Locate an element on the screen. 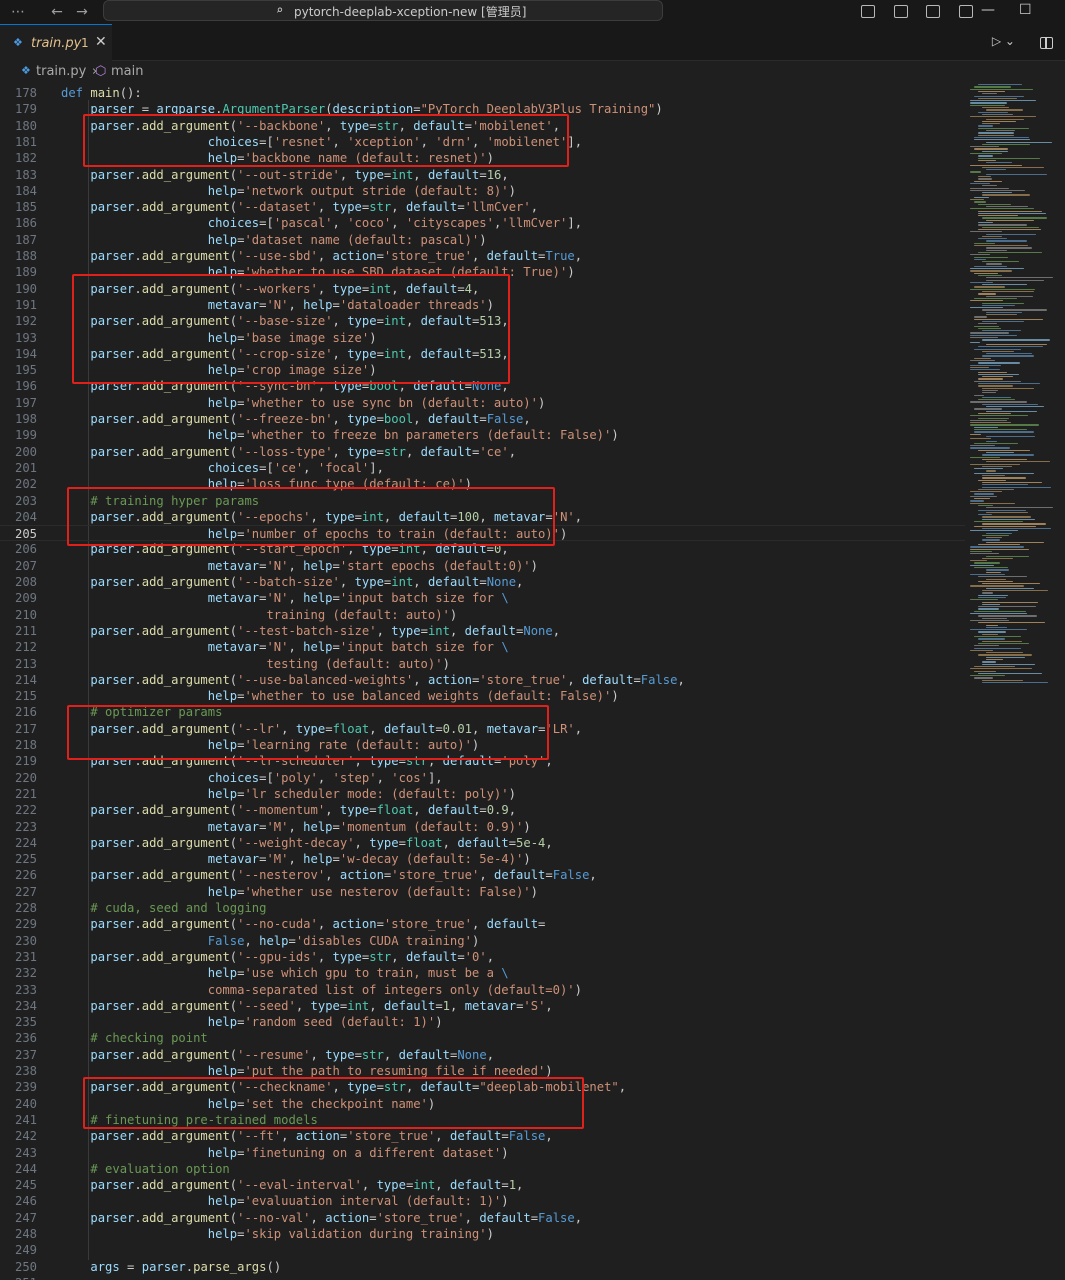  code-line: 250 args = parser.parse_args() is located at coordinates (482, 1267).